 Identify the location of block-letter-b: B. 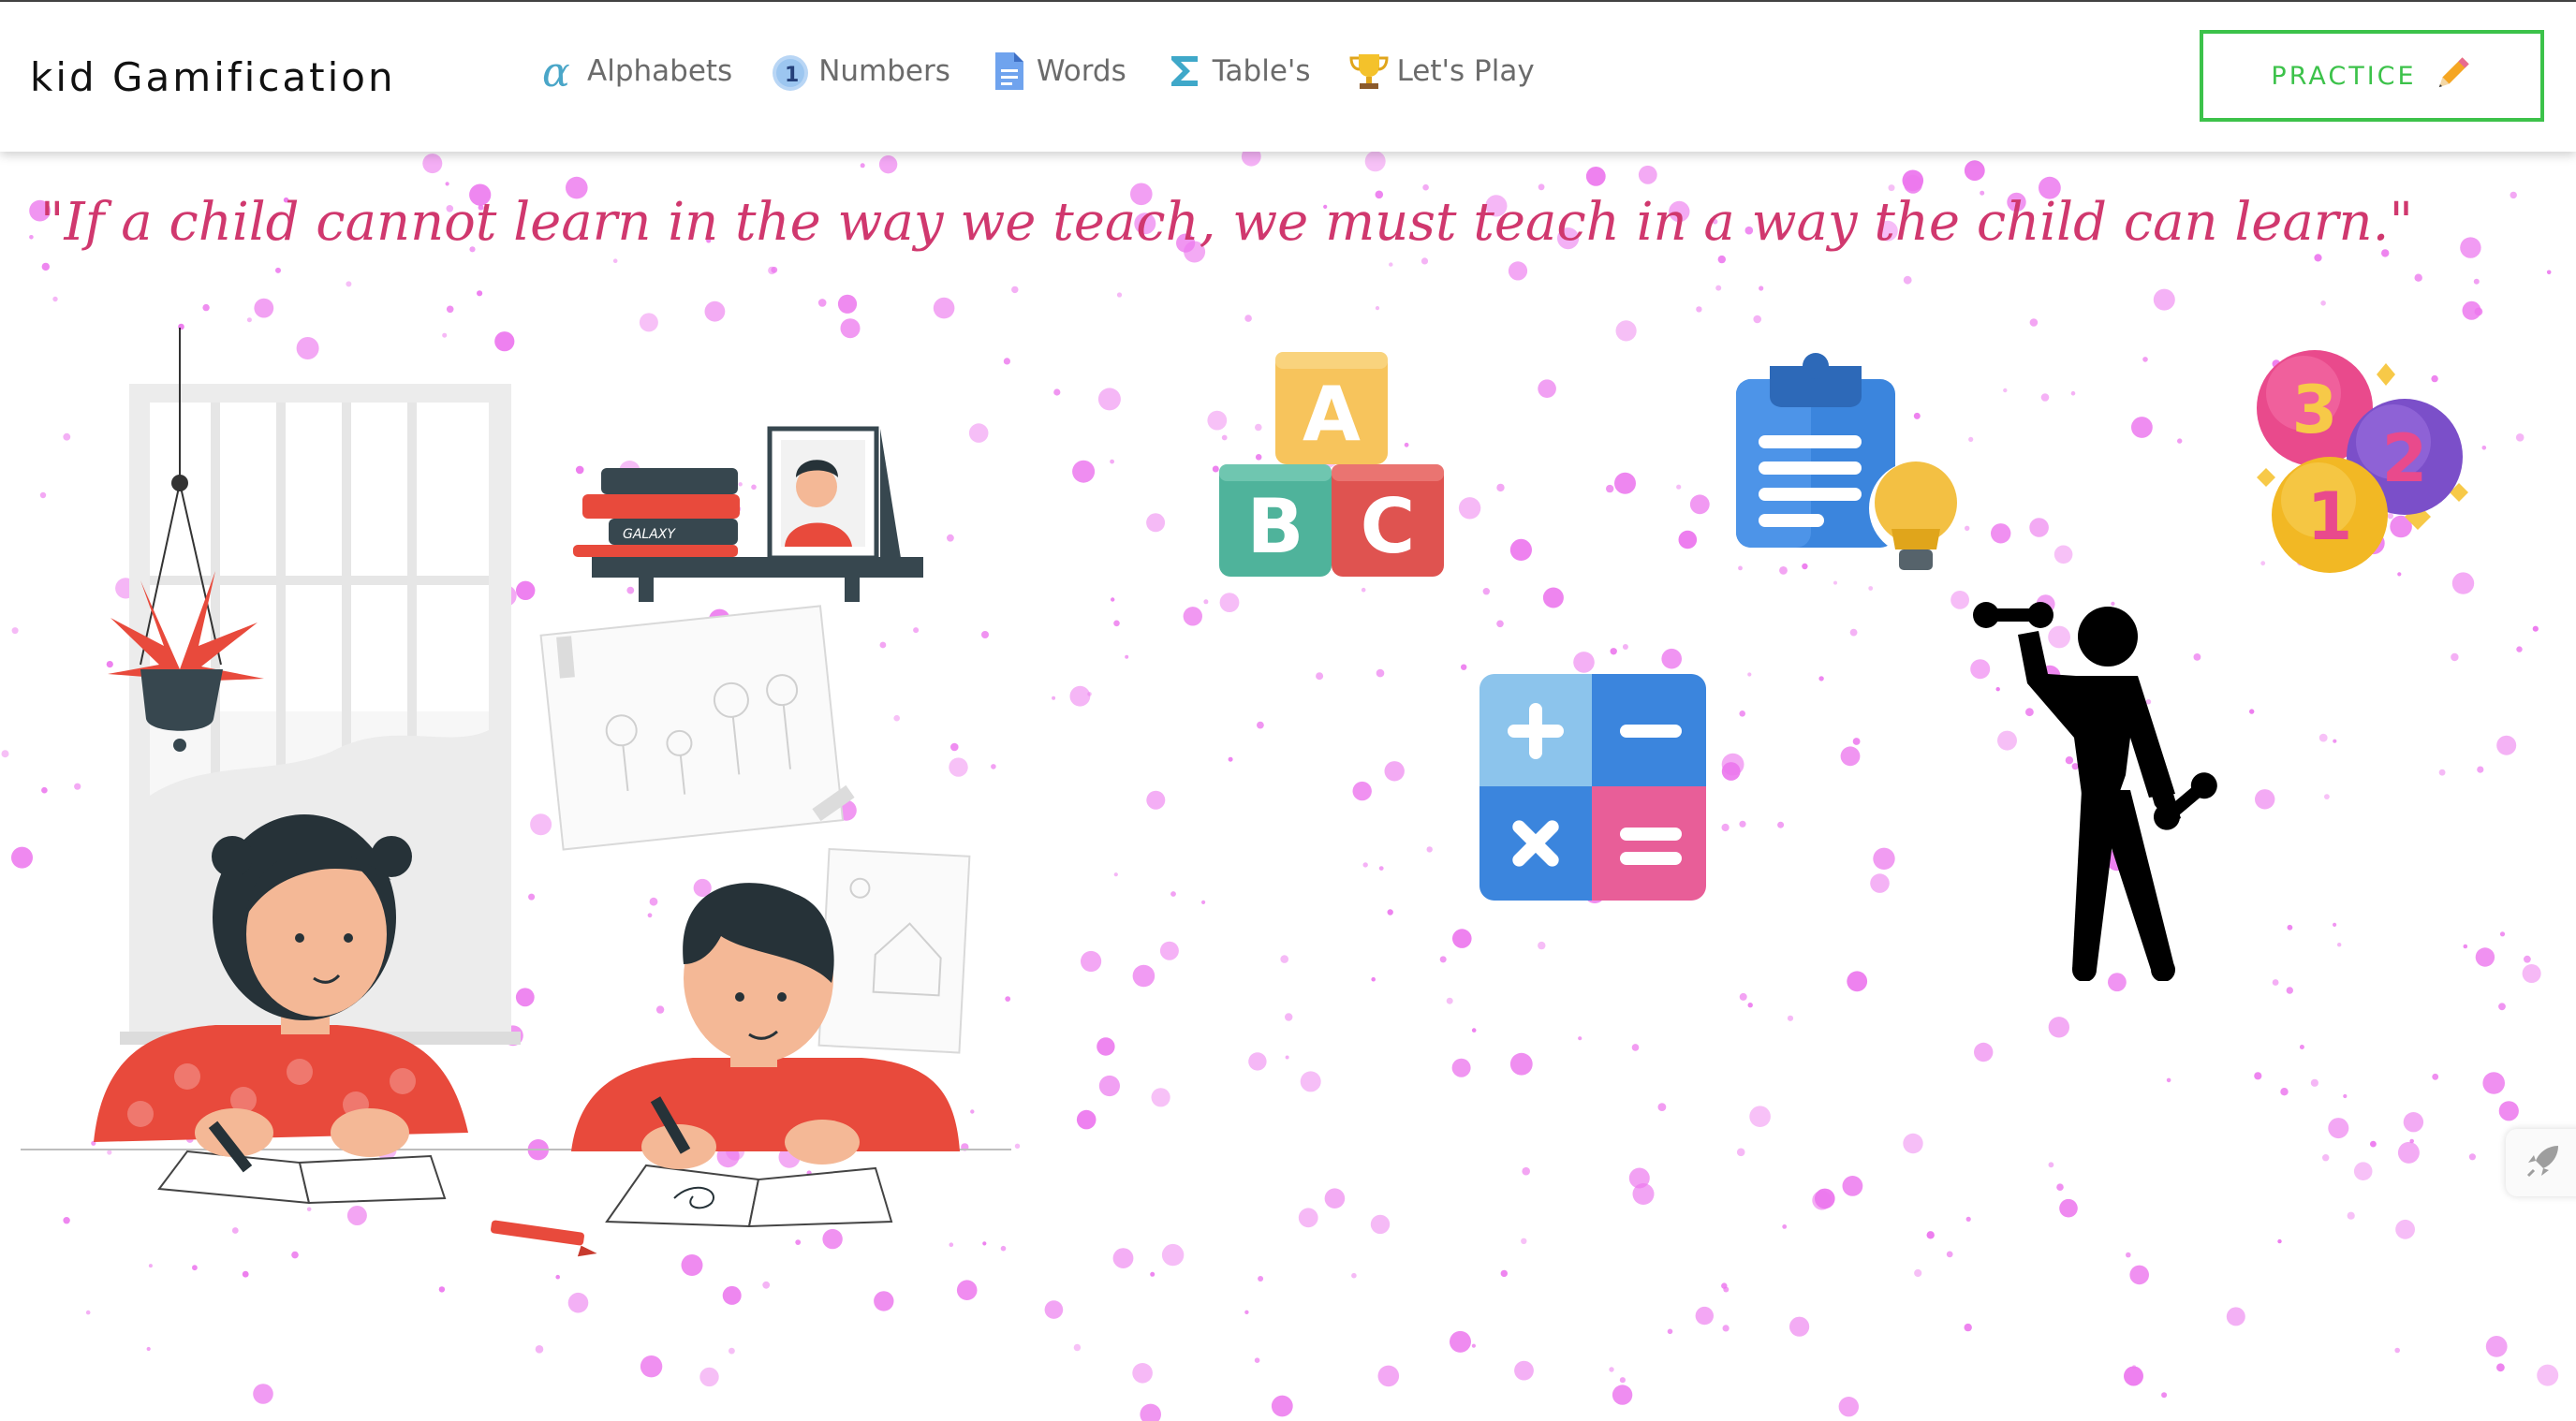
(1275, 526).